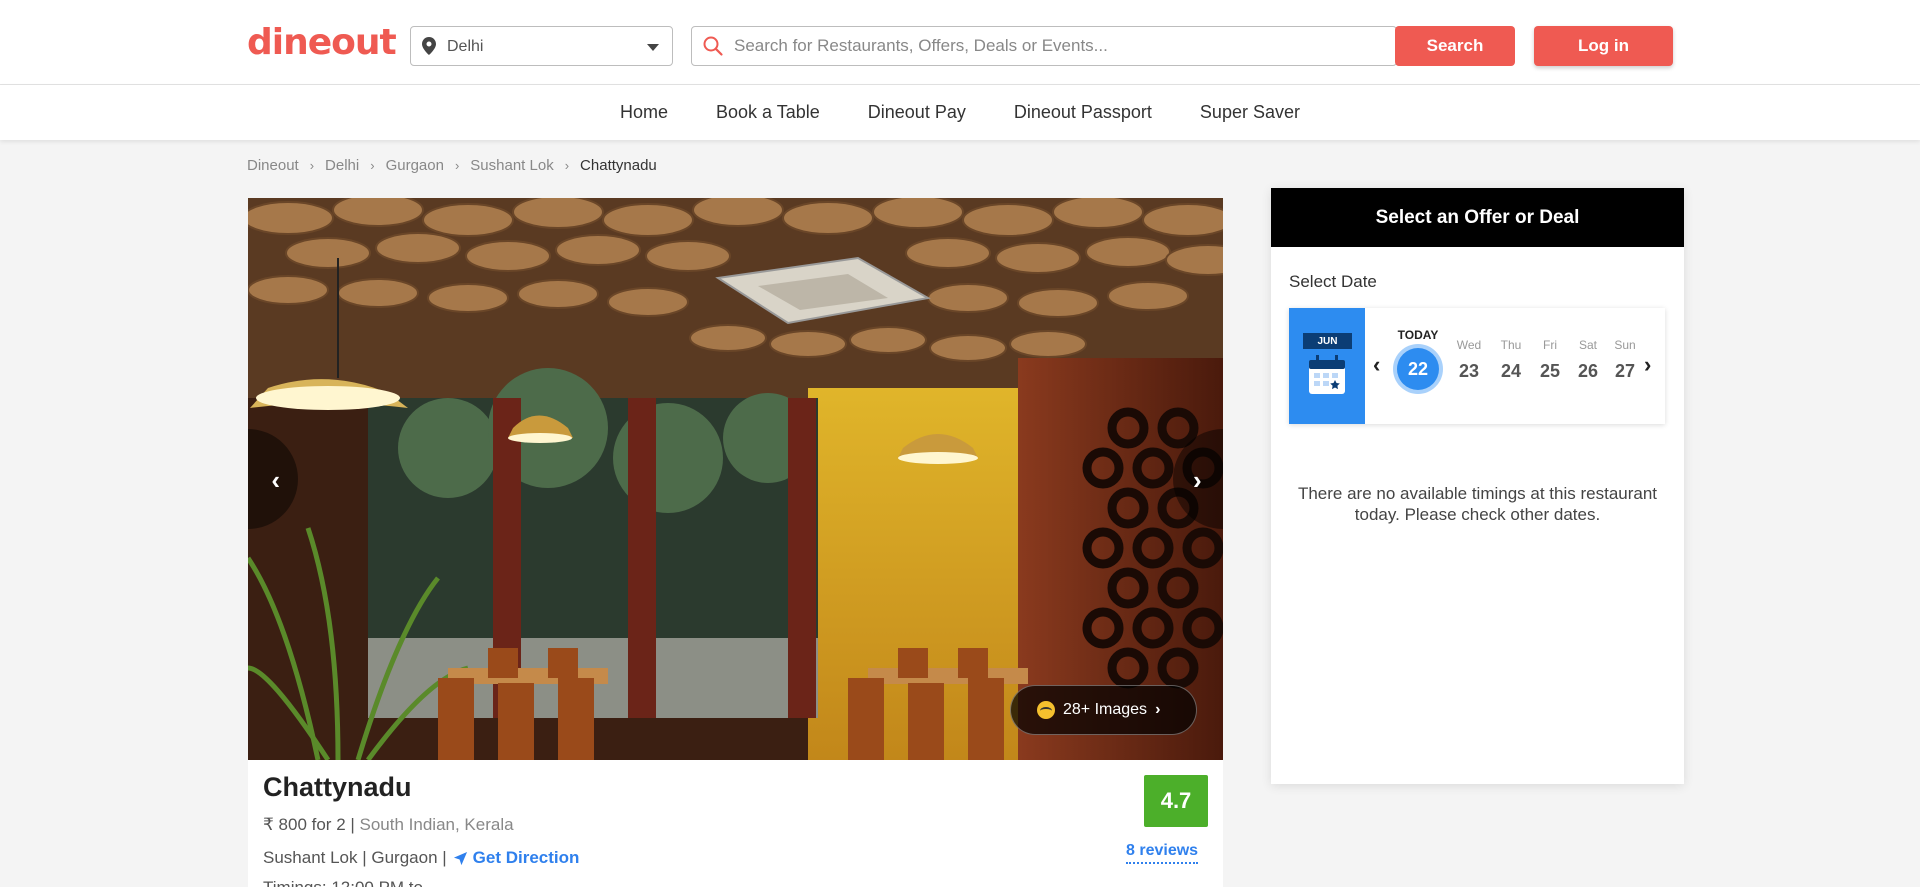 This screenshot has width=1920, height=887. What do you see at coordinates (511, 165) in the screenshot?
I see `breadcrumb-sushant-lok: Sushant Lok` at bounding box center [511, 165].